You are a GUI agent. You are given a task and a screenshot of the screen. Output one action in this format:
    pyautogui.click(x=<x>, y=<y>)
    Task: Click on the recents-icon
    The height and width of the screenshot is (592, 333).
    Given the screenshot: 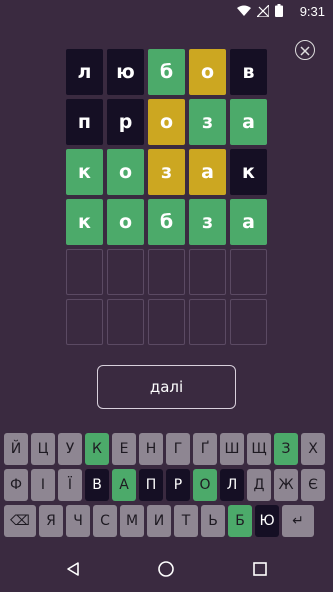 What is the action you would take?
    pyautogui.click(x=260, y=569)
    